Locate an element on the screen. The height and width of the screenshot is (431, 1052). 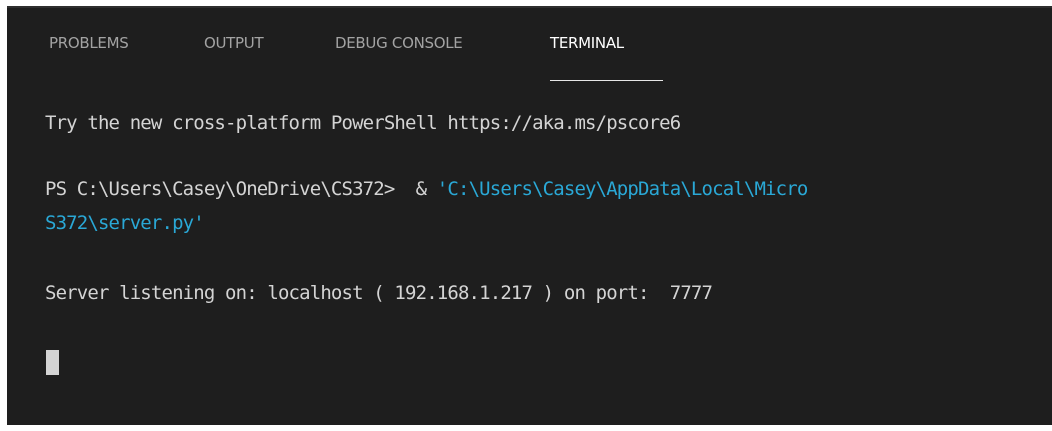
command-path-part2: S372\server.py' is located at coordinates (125, 223).